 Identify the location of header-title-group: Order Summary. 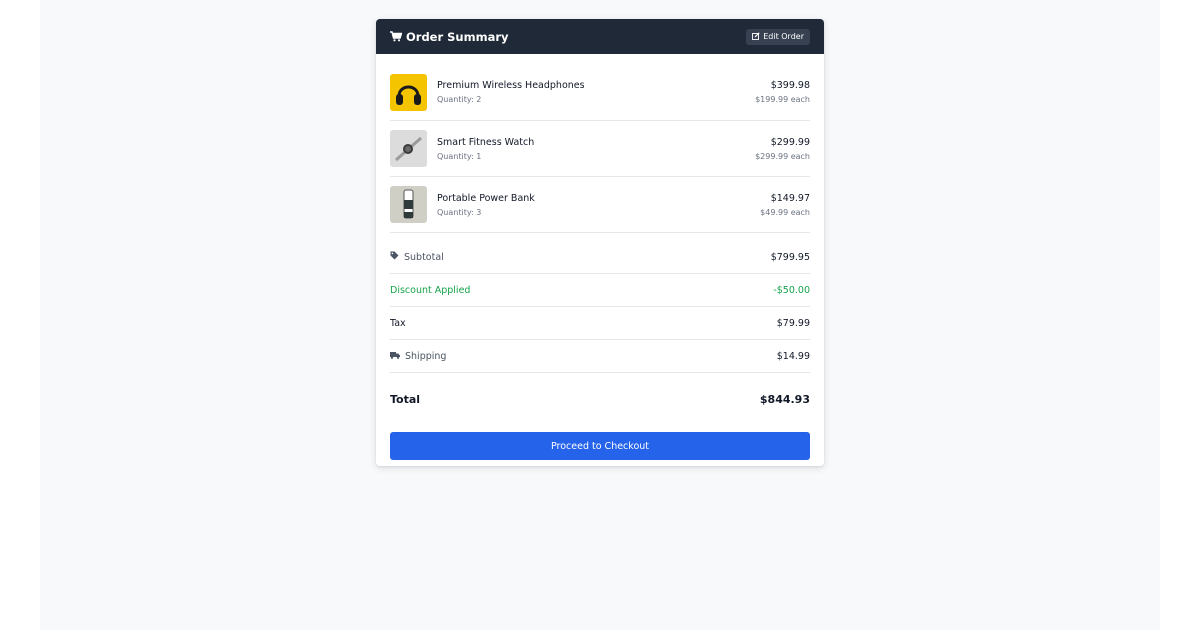
(449, 37).